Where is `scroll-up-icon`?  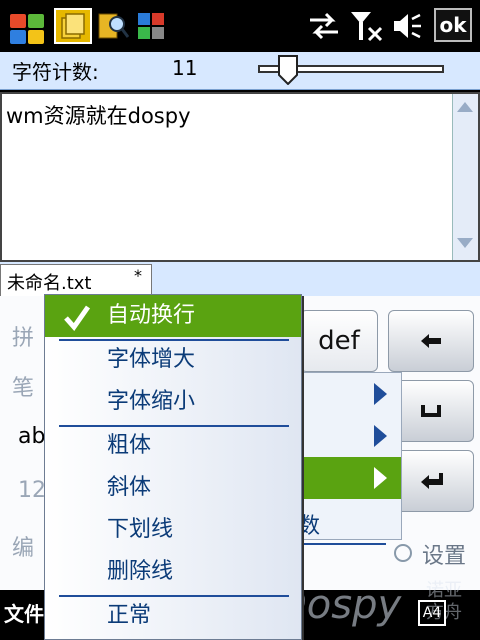
scroll-up-icon is located at coordinates (465, 107).